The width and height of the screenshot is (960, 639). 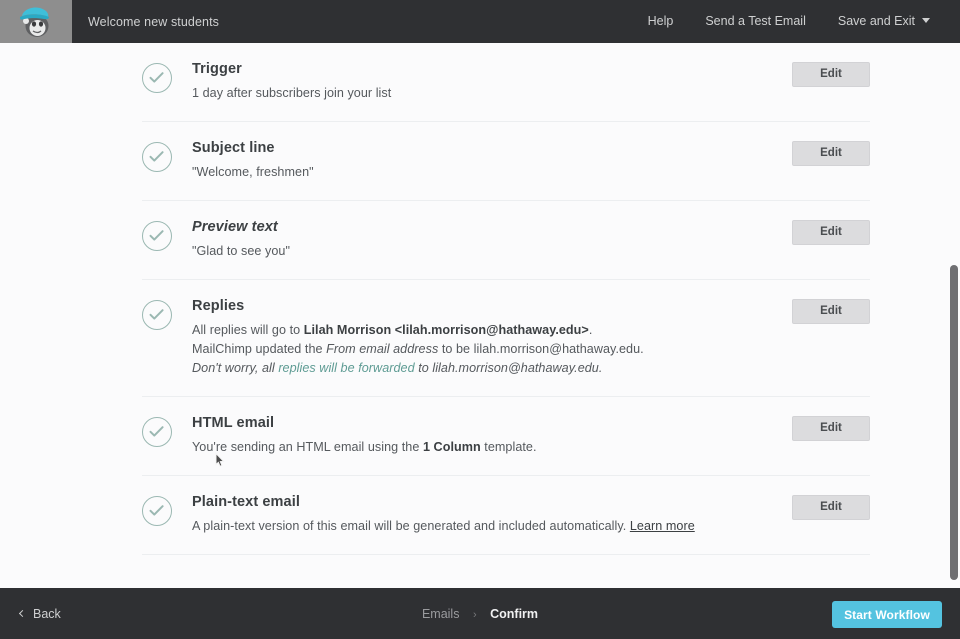 What do you see at coordinates (22, 613) in the screenshot?
I see `chevron-left-icon` at bounding box center [22, 613].